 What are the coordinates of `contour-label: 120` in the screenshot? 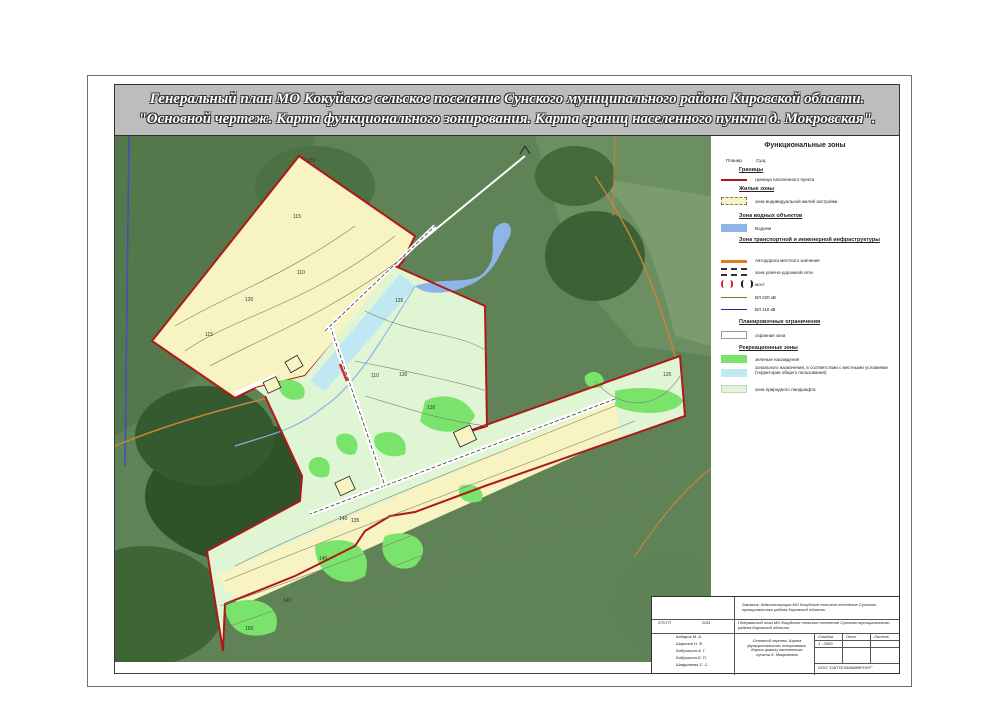 It's located at (249, 300).